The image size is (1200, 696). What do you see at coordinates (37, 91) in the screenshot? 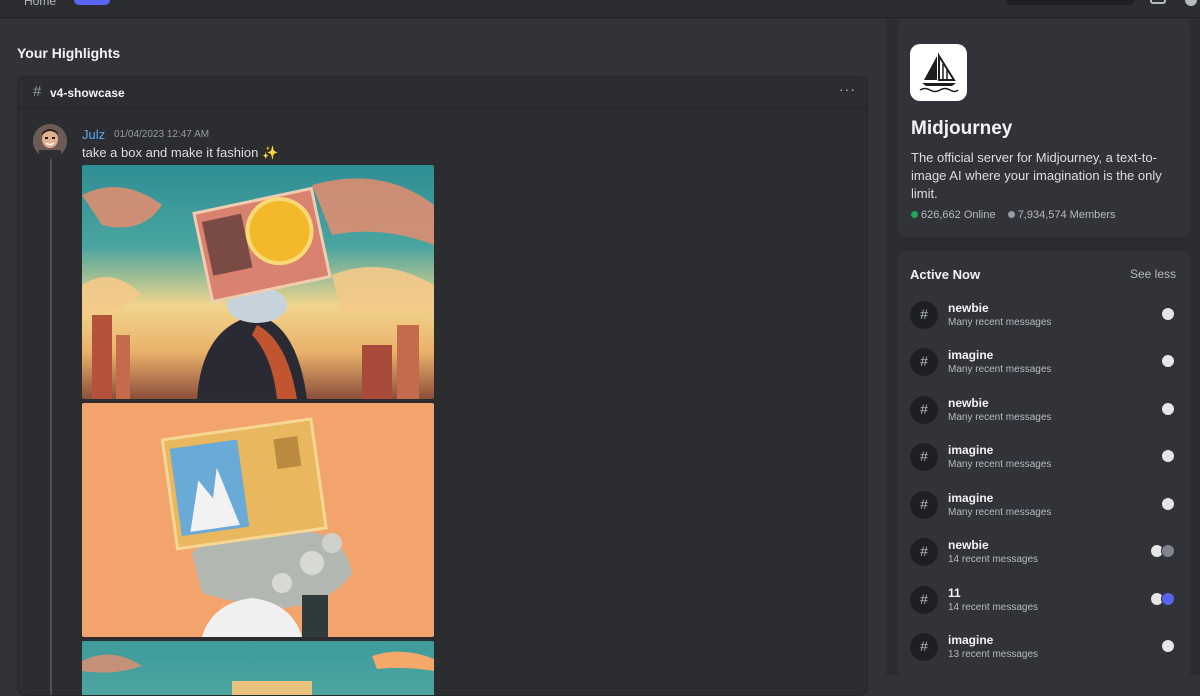
I see `hash-icon: #` at bounding box center [37, 91].